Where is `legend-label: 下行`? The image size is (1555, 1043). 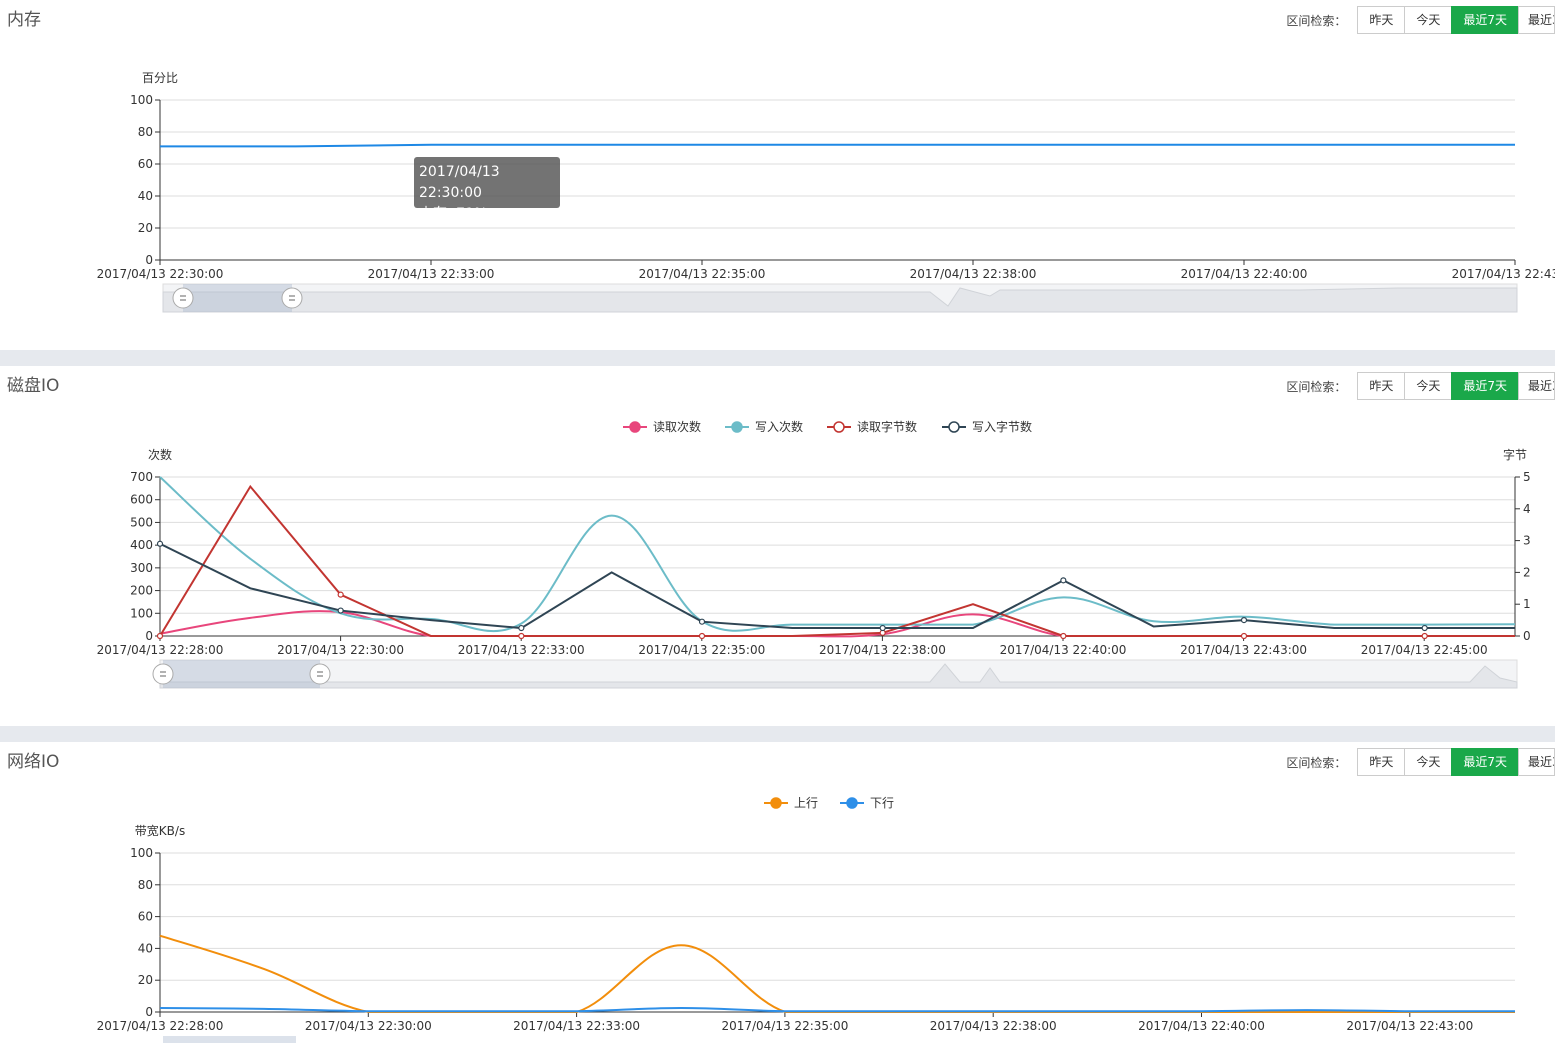 legend-label: 下行 is located at coordinates (882, 803).